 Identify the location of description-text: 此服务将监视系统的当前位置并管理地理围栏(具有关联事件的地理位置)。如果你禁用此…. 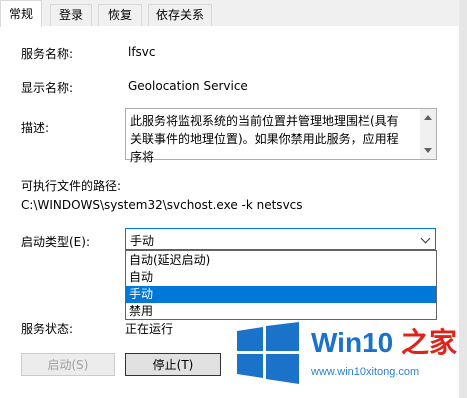
(264, 139).